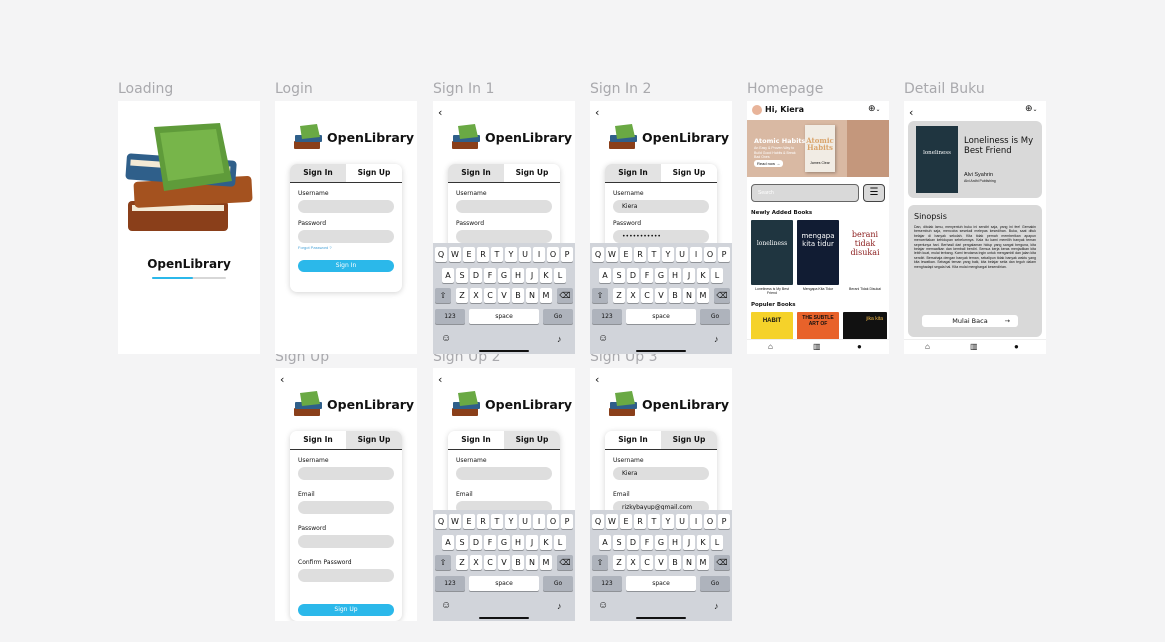 The image size is (1165, 642). What do you see at coordinates (769, 163) in the screenshot?
I see `read-now-button: Read now →` at bounding box center [769, 163].